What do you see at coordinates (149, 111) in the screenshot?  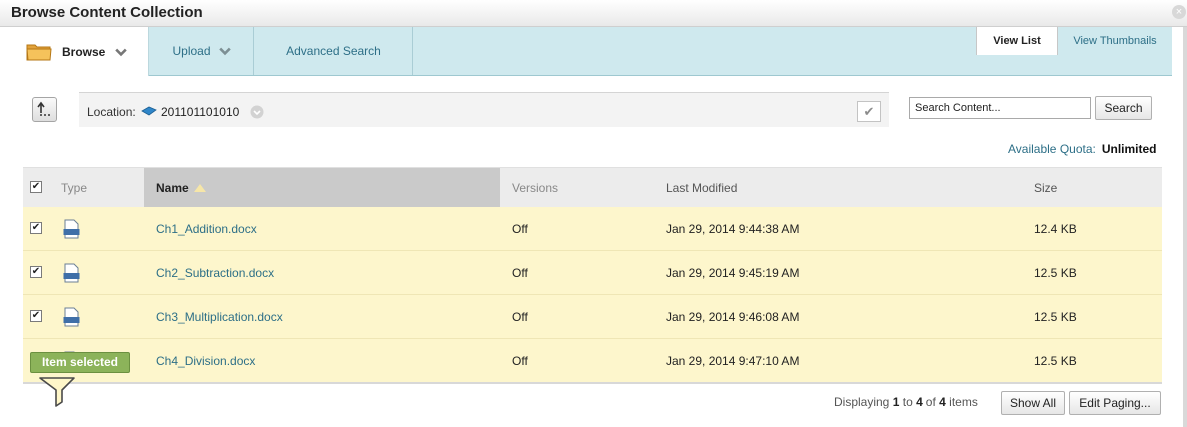 I see `location-folder-icon` at bounding box center [149, 111].